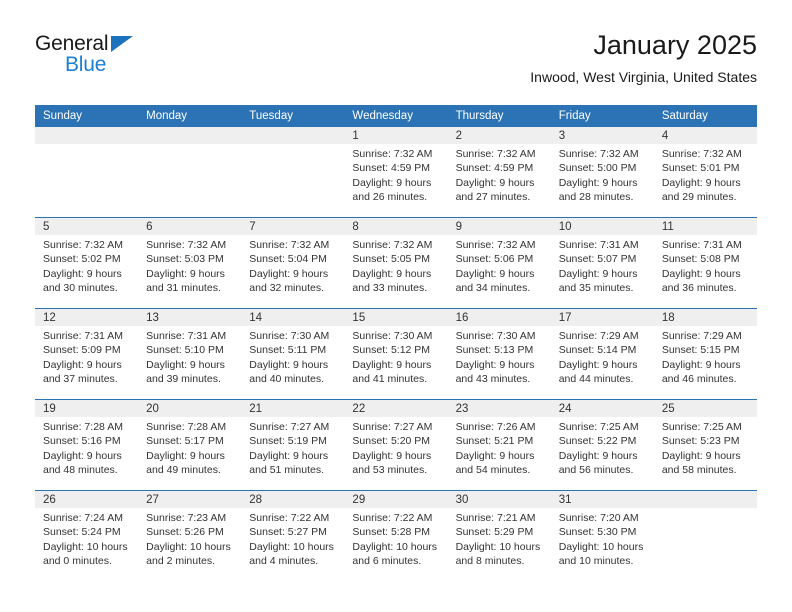 This screenshot has height=612, width=792. Describe the element at coordinates (602, 226) in the screenshot. I see `day-number: 10` at that location.